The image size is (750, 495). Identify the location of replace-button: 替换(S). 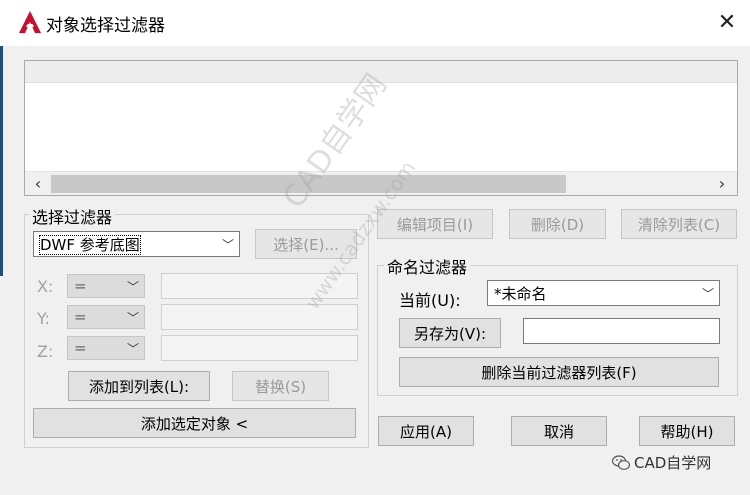
(280, 386).